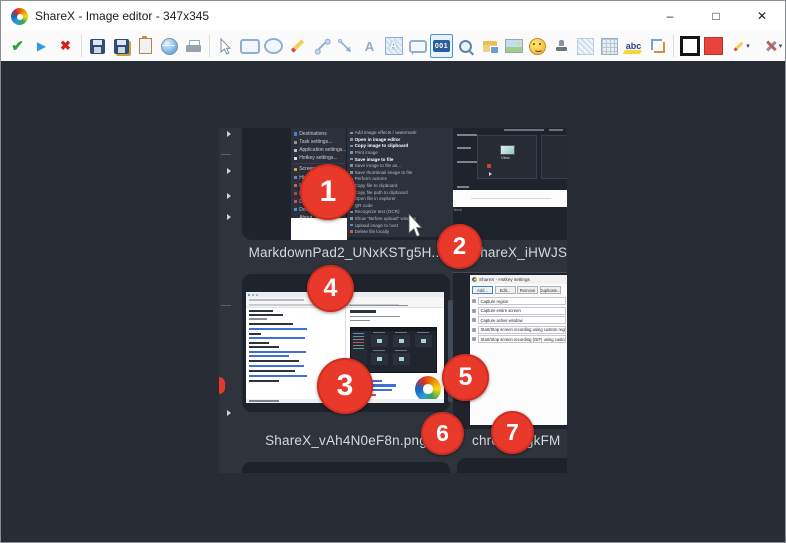 The height and width of the screenshot is (543, 786). I want to click on blur-icon, so click(585, 46).